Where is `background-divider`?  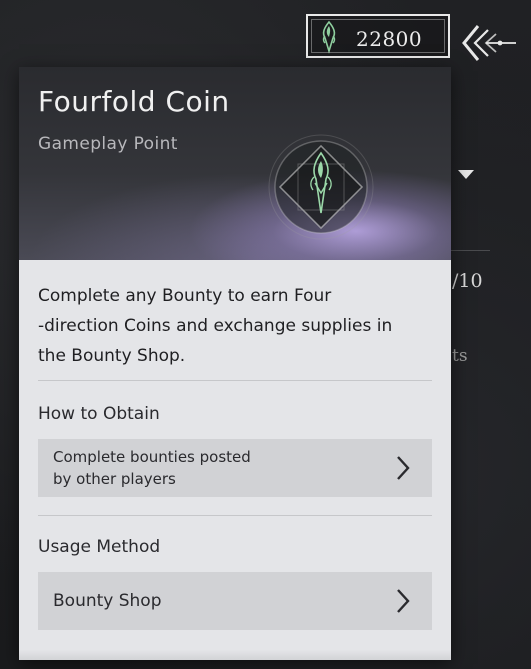
background-divider is located at coordinates (470, 250).